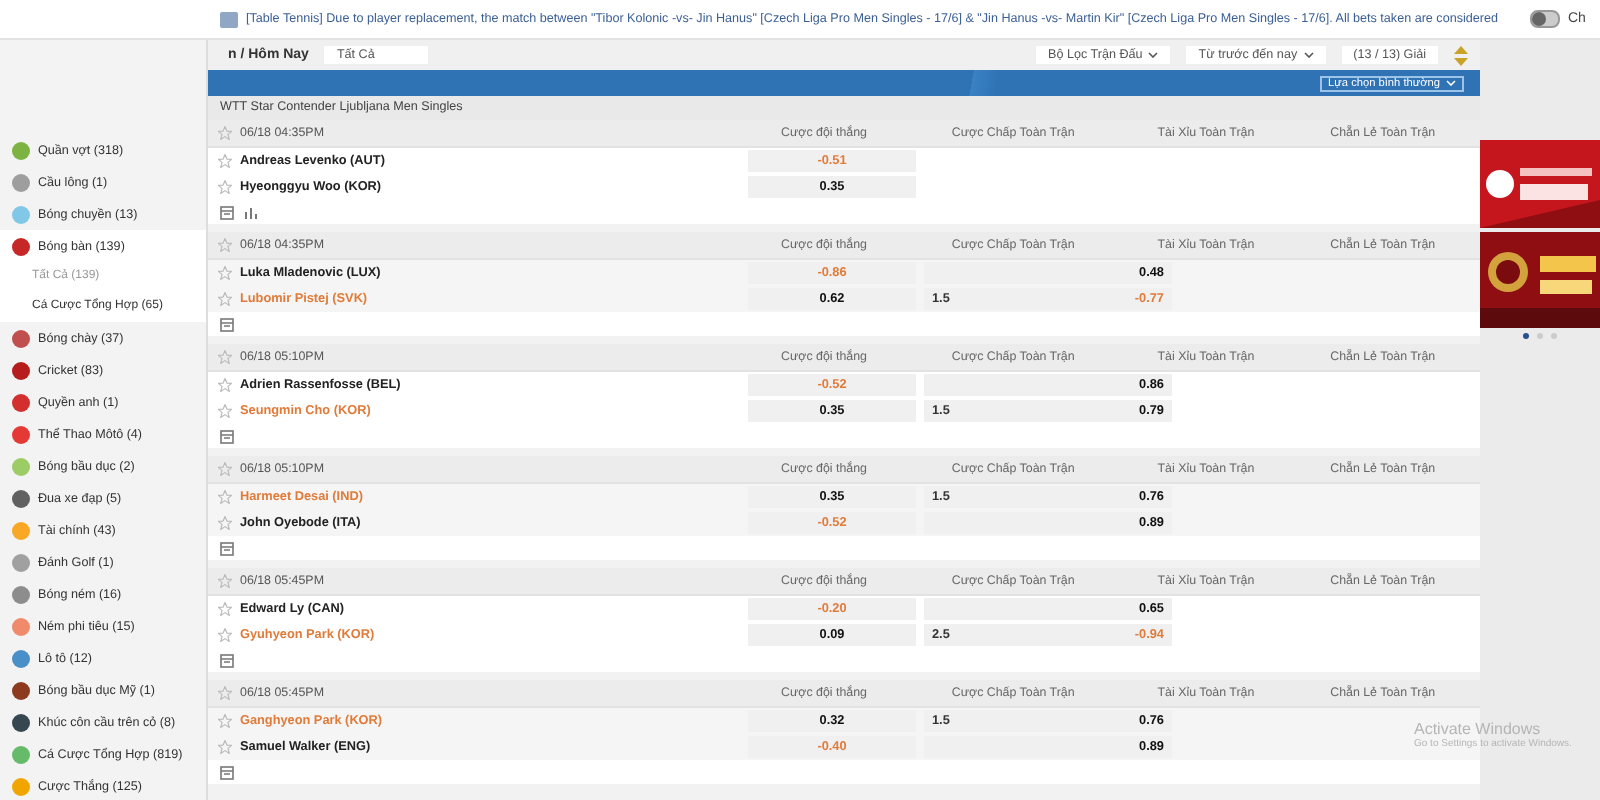  I want to click on sort-icon, so click(1461, 55).